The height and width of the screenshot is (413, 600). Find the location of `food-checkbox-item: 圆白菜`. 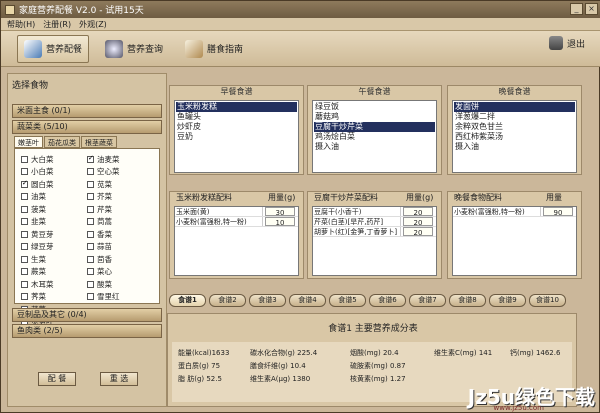

food-checkbox-item: 圆白菜 is located at coordinates (51, 184).